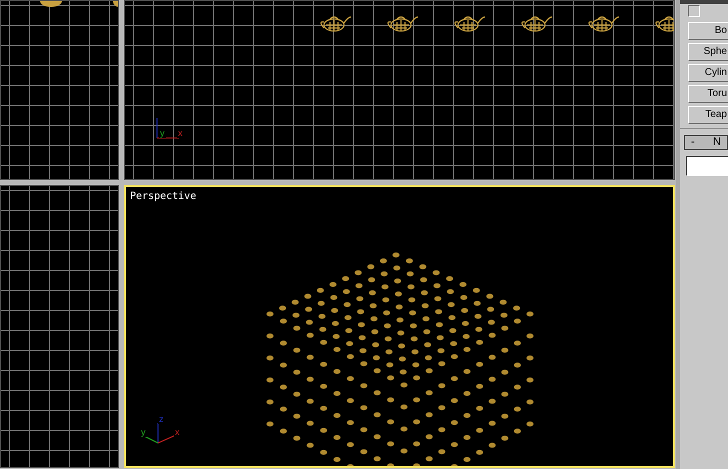  I want to click on rollout-header: - N, so click(706, 142).